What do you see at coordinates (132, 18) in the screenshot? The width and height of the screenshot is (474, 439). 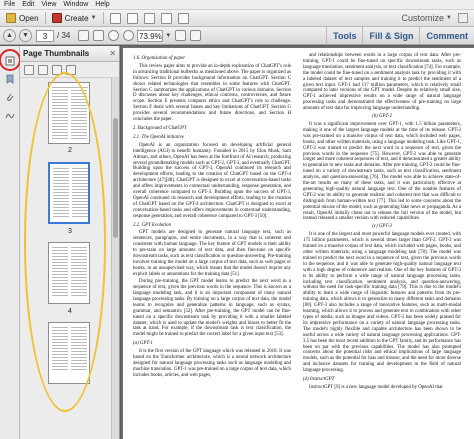 I see `print-icon` at bounding box center [132, 18].